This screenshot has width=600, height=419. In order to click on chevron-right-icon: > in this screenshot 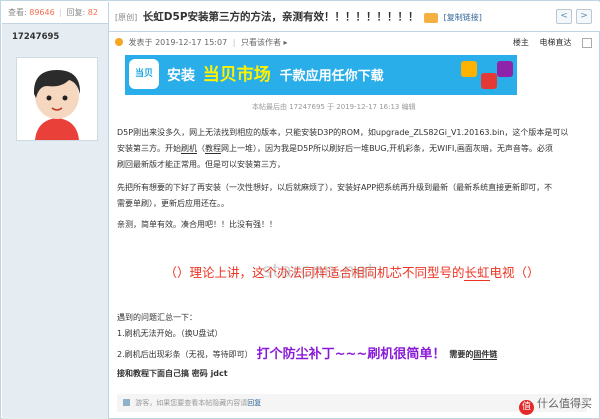, I will do `click(584, 16)`.